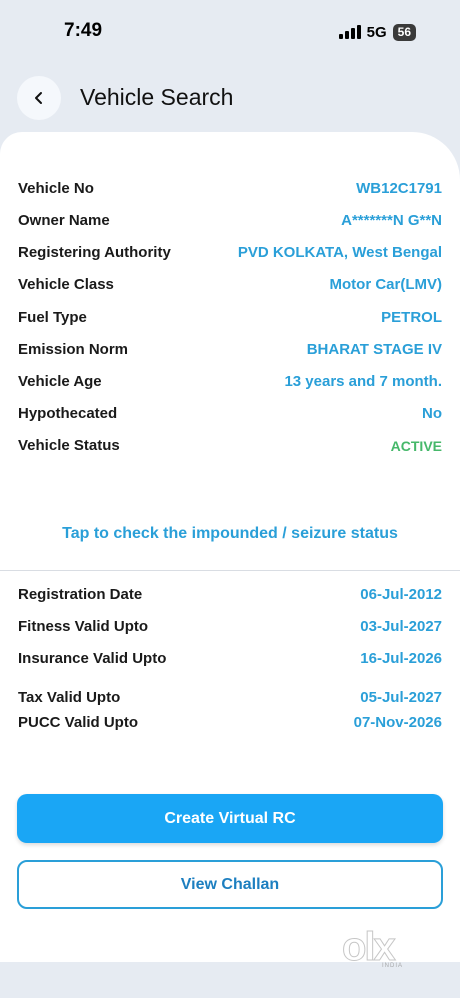 The image size is (460, 998). What do you see at coordinates (230, 349) in the screenshot?
I see `detail-row-emission-norm: Emission Norm BHARAT STAGE IV` at bounding box center [230, 349].